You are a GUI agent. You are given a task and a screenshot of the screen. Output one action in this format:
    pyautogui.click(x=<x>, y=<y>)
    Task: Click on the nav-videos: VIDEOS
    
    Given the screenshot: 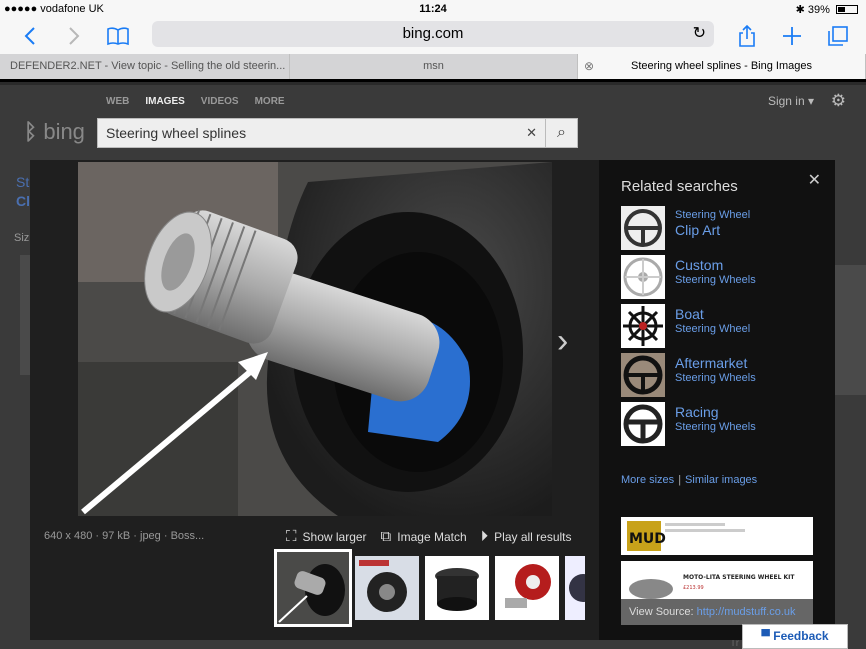 What is the action you would take?
    pyautogui.click(x=220, y=101)
    